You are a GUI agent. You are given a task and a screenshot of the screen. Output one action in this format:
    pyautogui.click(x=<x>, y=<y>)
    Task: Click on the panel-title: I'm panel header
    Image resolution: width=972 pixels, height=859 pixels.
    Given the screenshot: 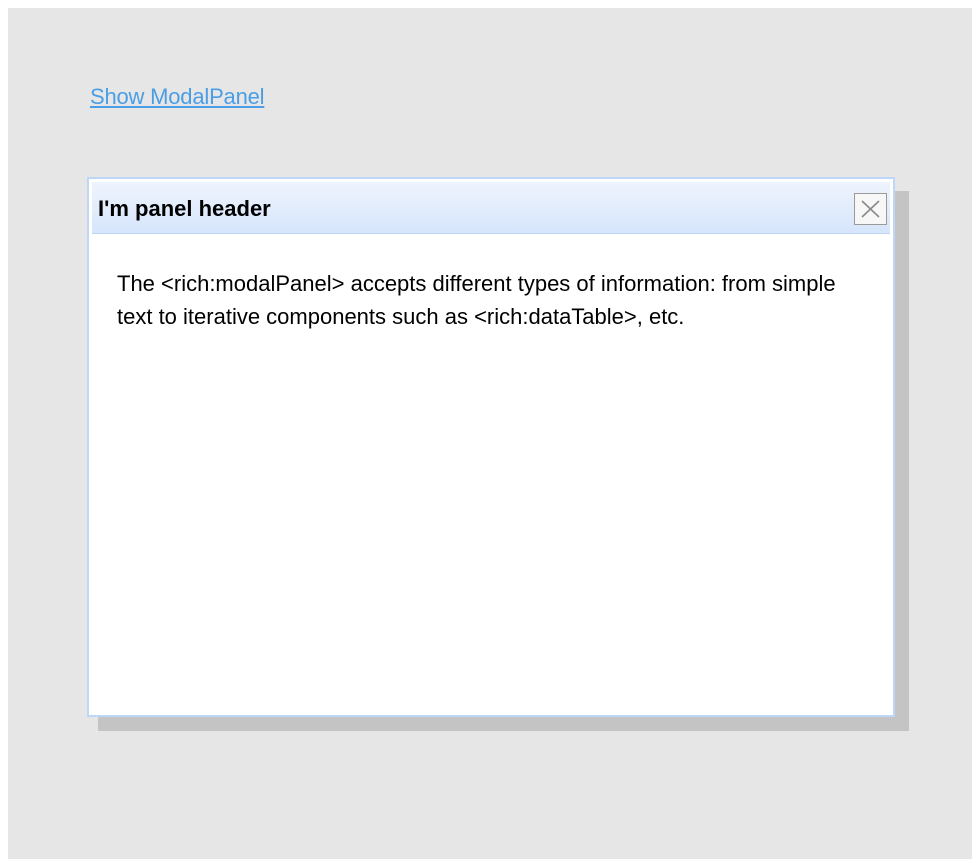 What is the action you would take?
    pyautogui.click(x=184, y=208)
    